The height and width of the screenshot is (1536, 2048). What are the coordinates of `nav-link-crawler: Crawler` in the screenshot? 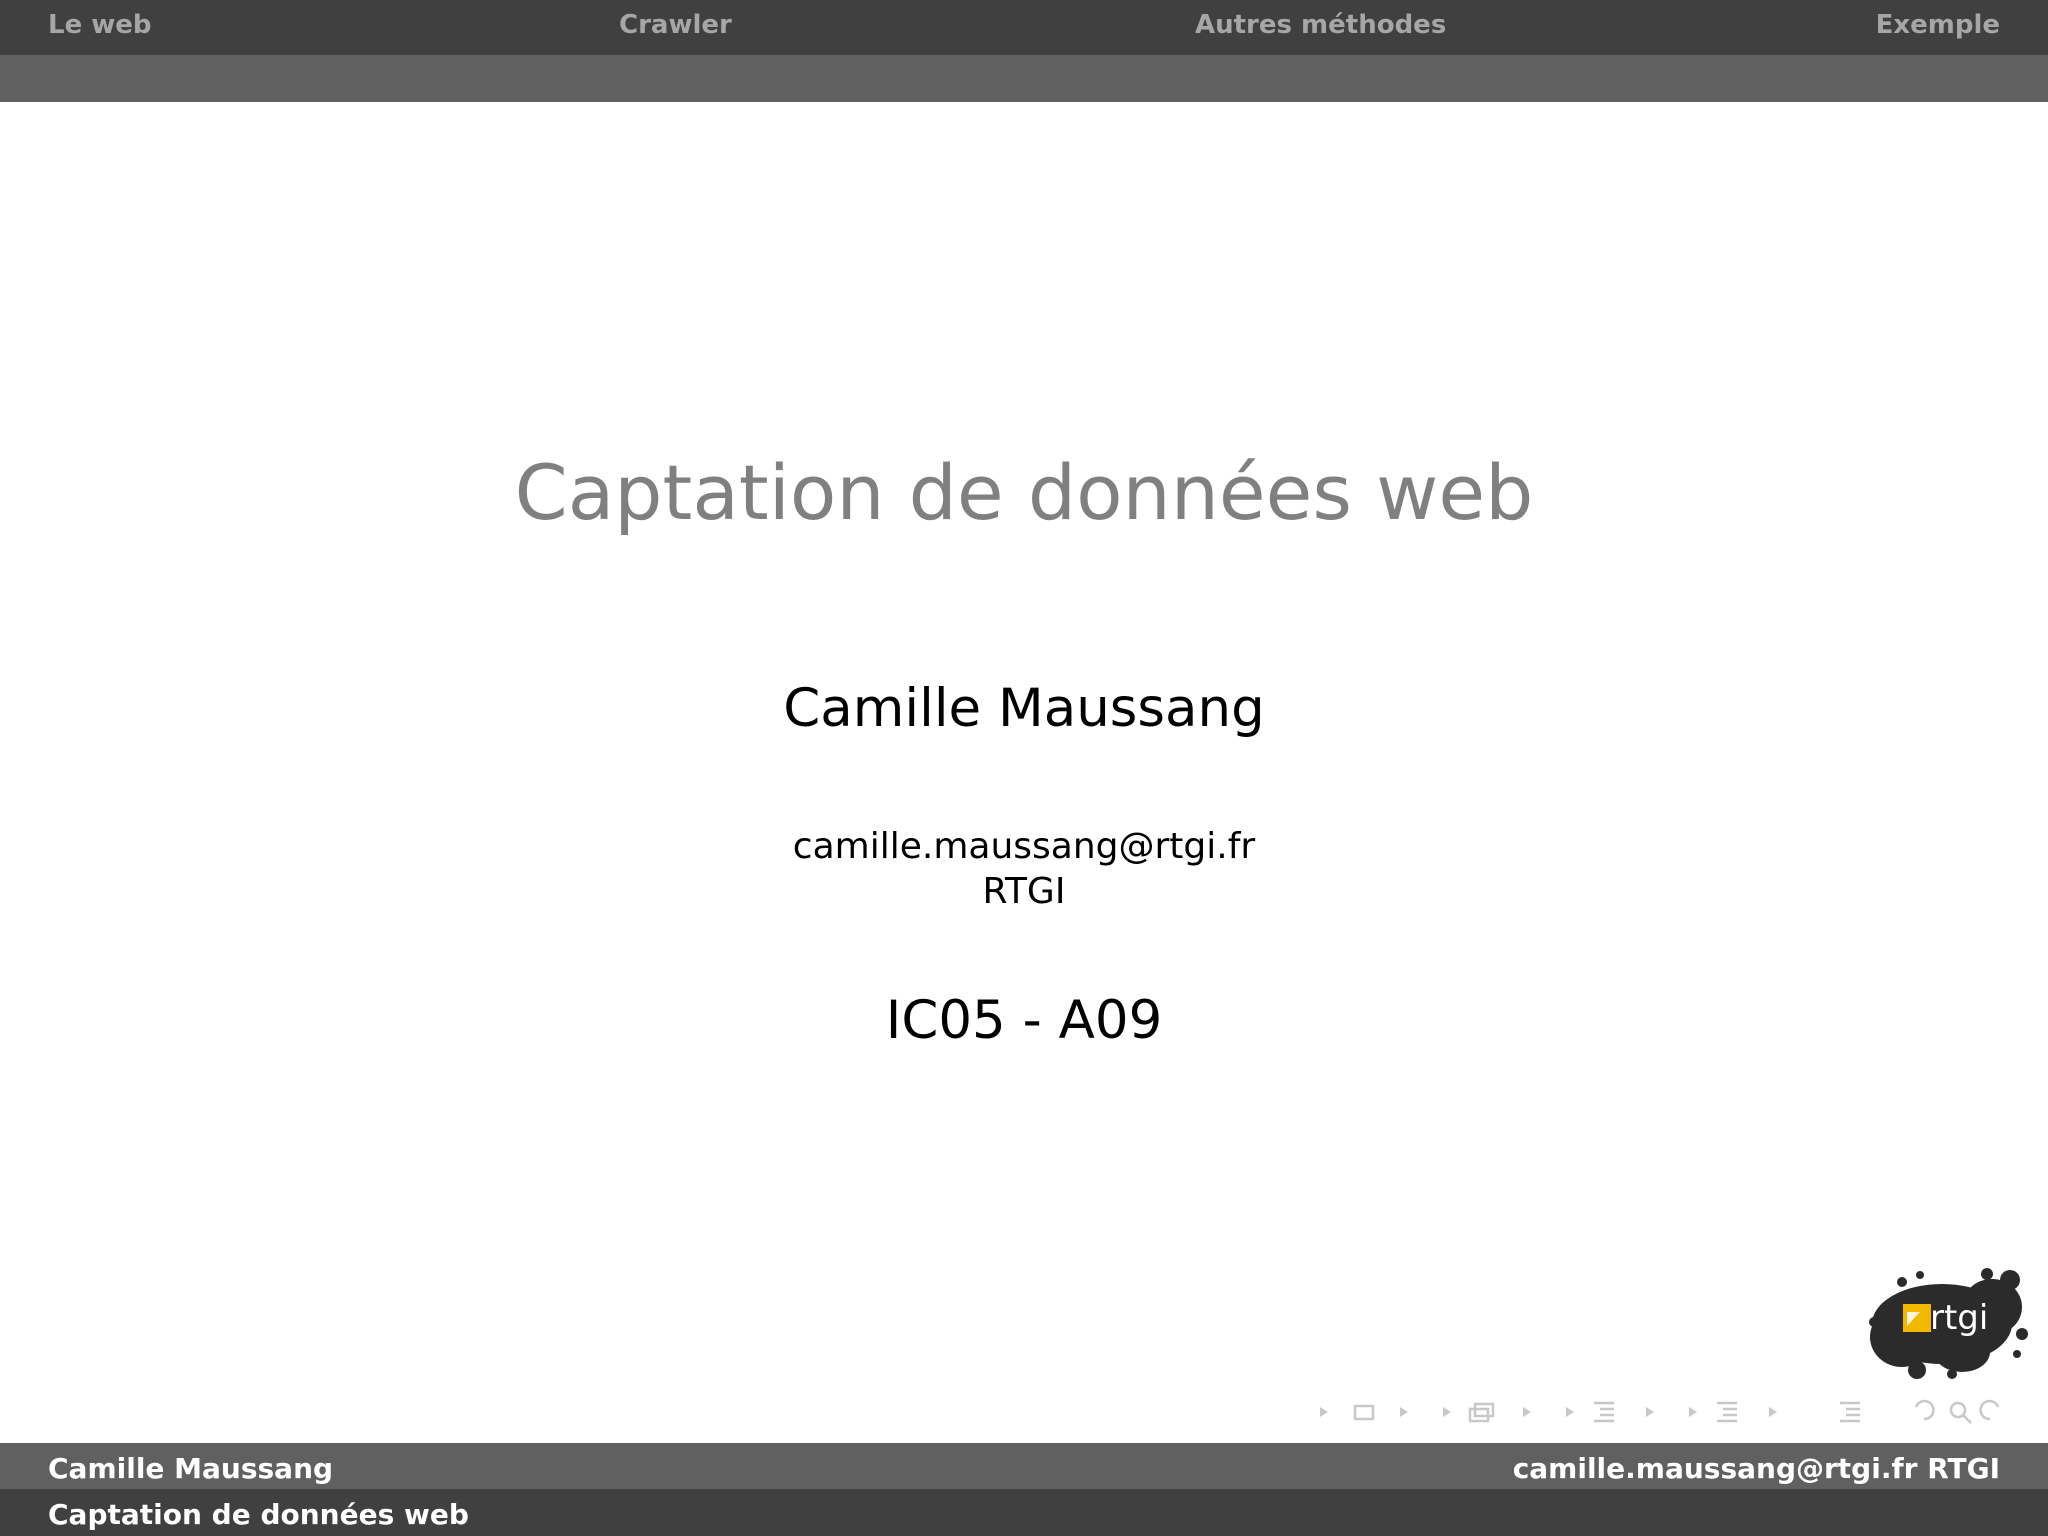 It's located at (675, 25).